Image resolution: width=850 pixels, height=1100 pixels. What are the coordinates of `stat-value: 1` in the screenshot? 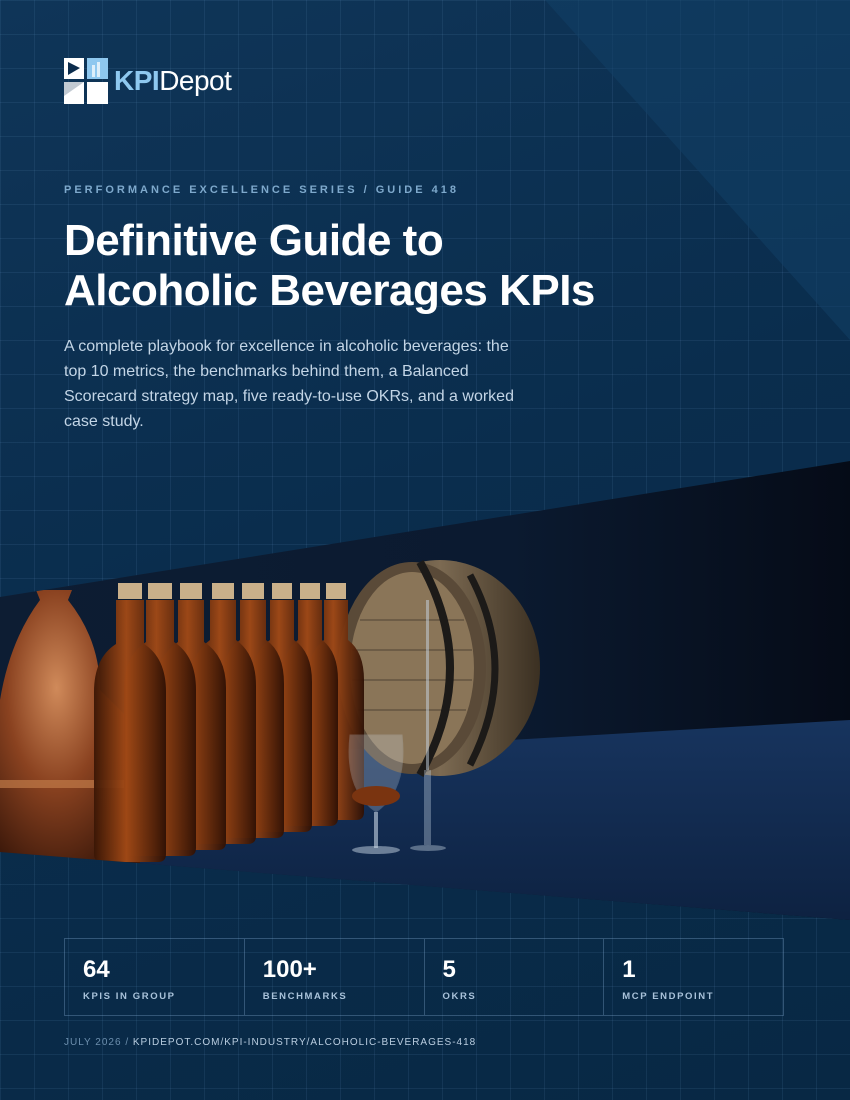 It's located at (629, 969).